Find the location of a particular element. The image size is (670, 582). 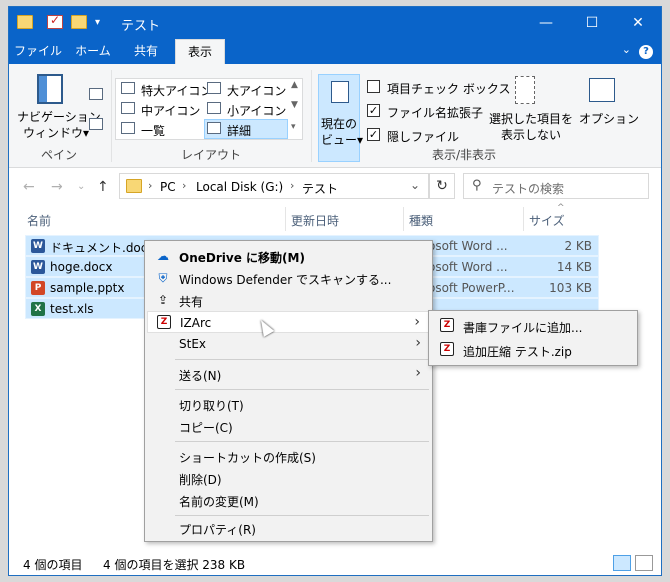

title-bar: ▾ テスト — ☐ ✕ is located at coordinates (335, 23).